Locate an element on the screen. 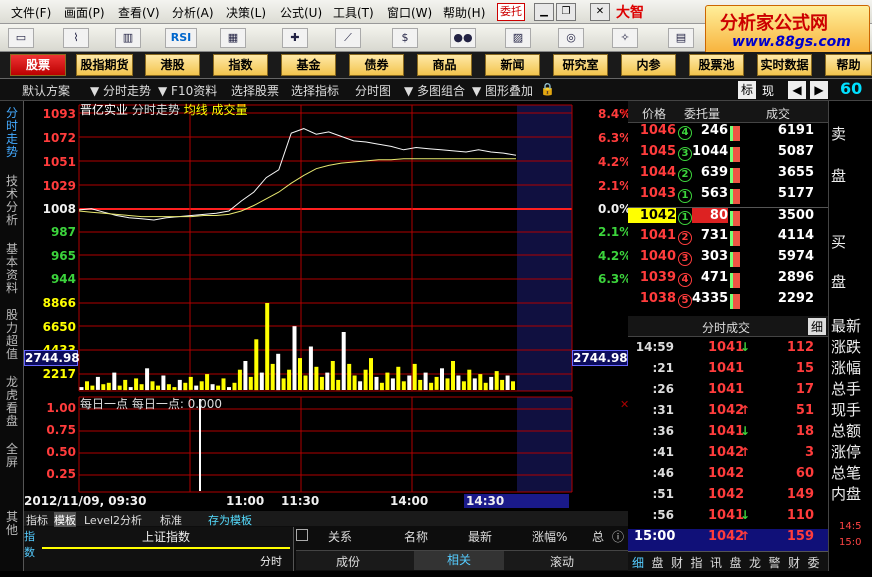 The width and height of the screenshot is (872, 577). tab-indicator: 指标 is located at coordinates (37, 520).